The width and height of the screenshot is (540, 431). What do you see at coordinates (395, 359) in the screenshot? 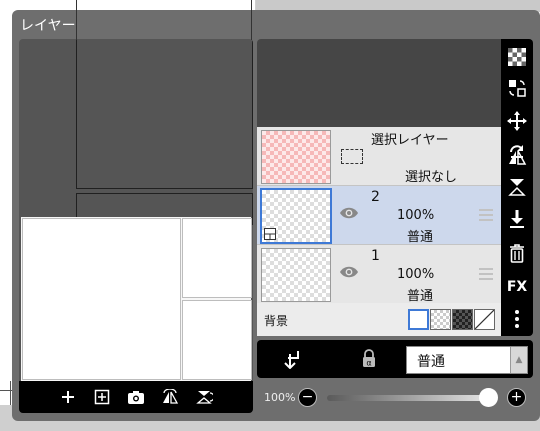
I see `blend-bar: α 普通 ▲` at bounding box center [395, 359].